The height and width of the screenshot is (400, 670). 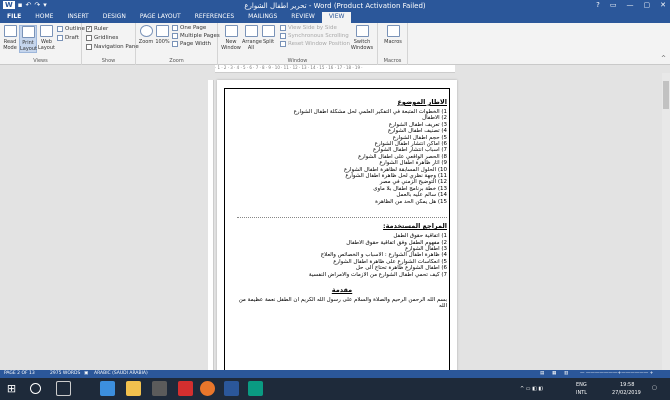 What do you see at coordinates (68, 38) in the screenshot?
I see `draft-button: Draft` at bounding box center [68, 38].